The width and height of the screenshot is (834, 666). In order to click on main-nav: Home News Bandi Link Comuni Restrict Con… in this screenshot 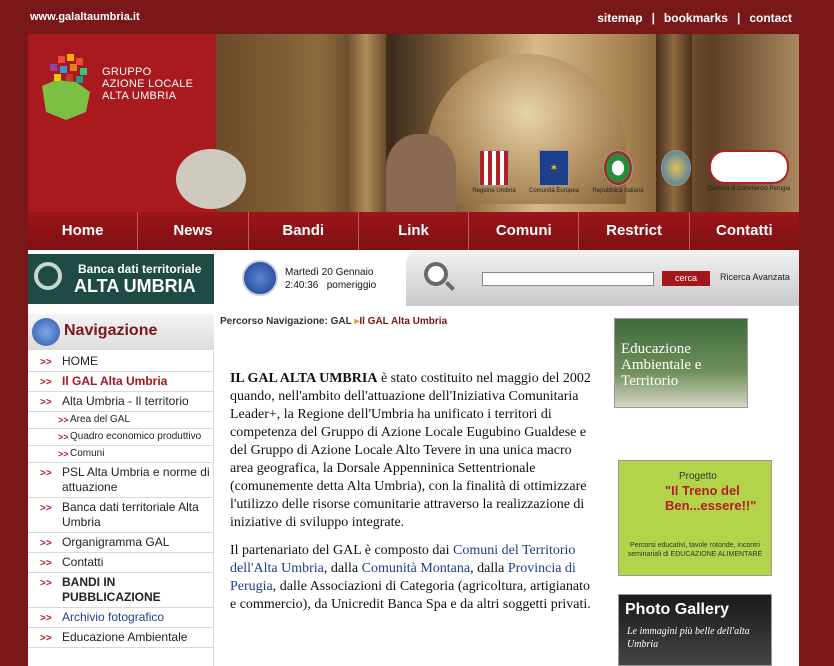, I will do `click(413, 231)`.